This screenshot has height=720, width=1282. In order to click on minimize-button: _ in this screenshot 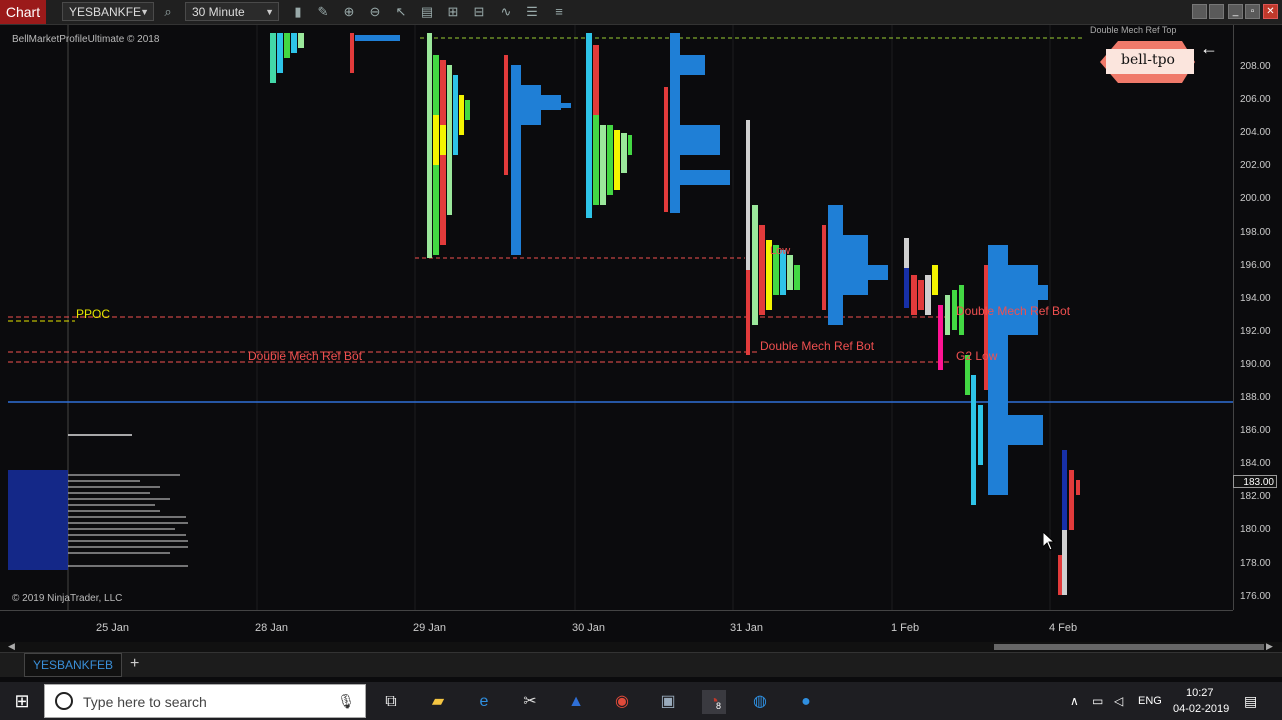, I will do `click(1235, 11)`.